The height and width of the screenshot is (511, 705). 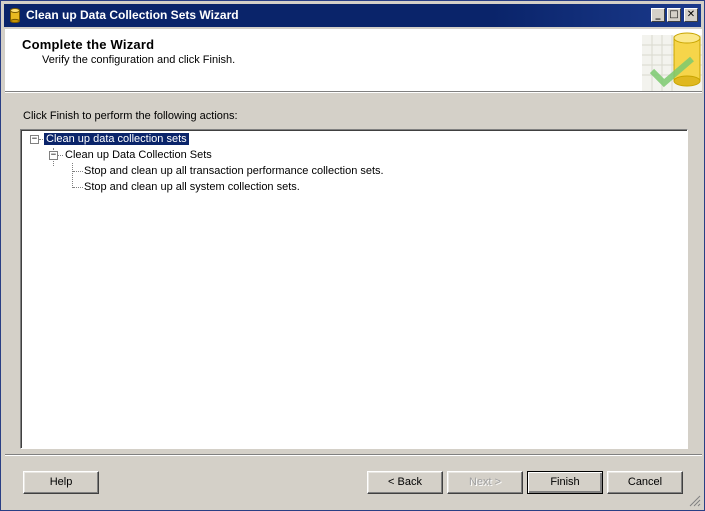 I want to click on header-divider, so click(x=353, y=92).